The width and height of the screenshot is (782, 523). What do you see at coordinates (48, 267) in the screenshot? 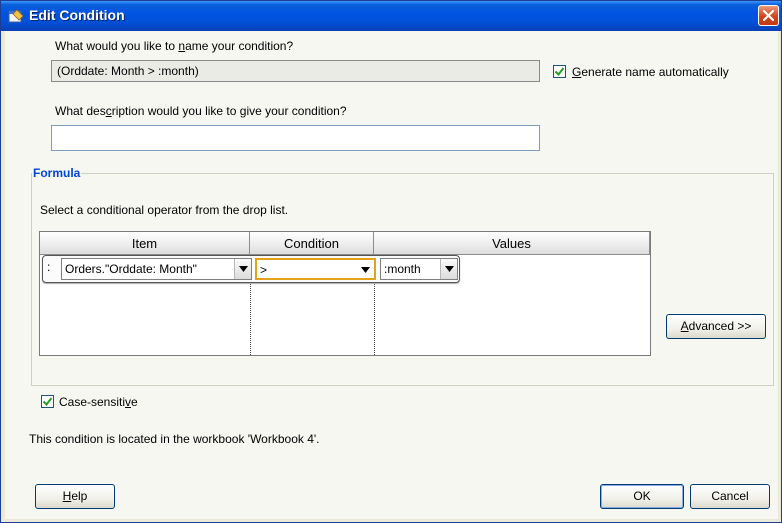
I see `row-handle: :` at bounding box center [48, 267].